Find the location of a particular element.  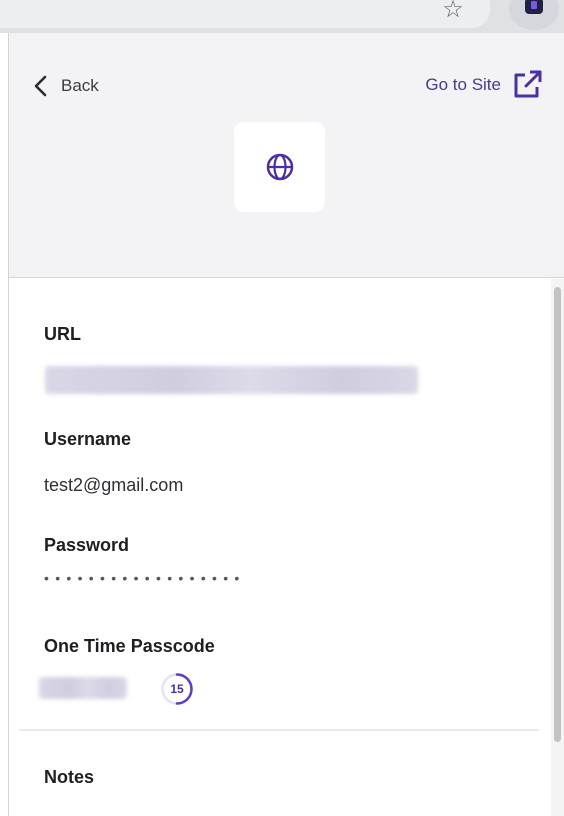

extension-button is located at coordinates (534, 15).